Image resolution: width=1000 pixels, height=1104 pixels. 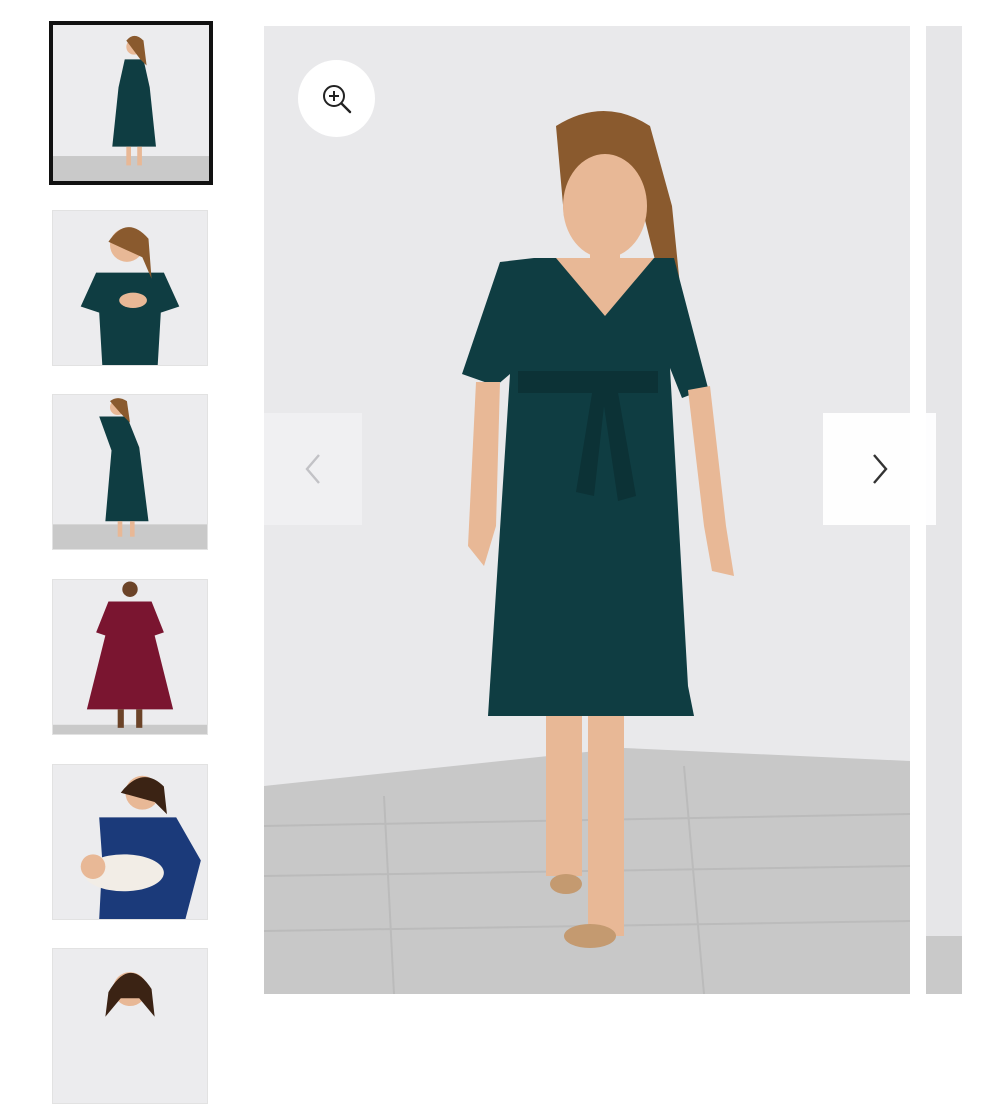 I want to click on previous-image-button, so click(x=313, y=469).